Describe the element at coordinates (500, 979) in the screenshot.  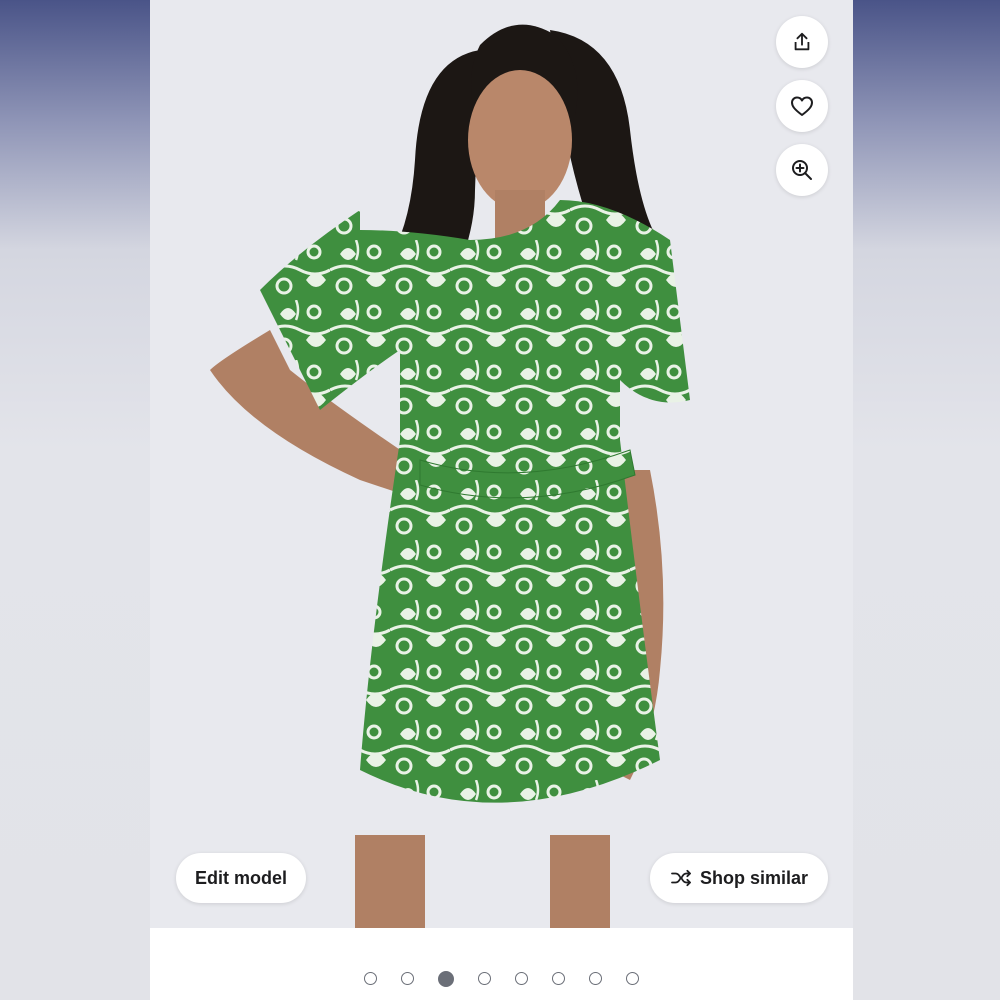
I see `carousel-pagination` at that location.